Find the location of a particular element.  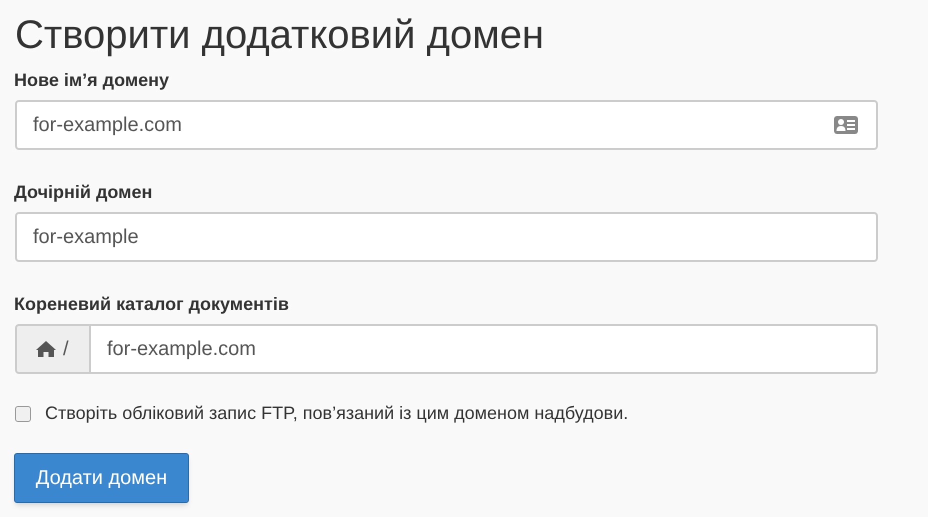

id-card-icon is located at coordinates (846, 125).